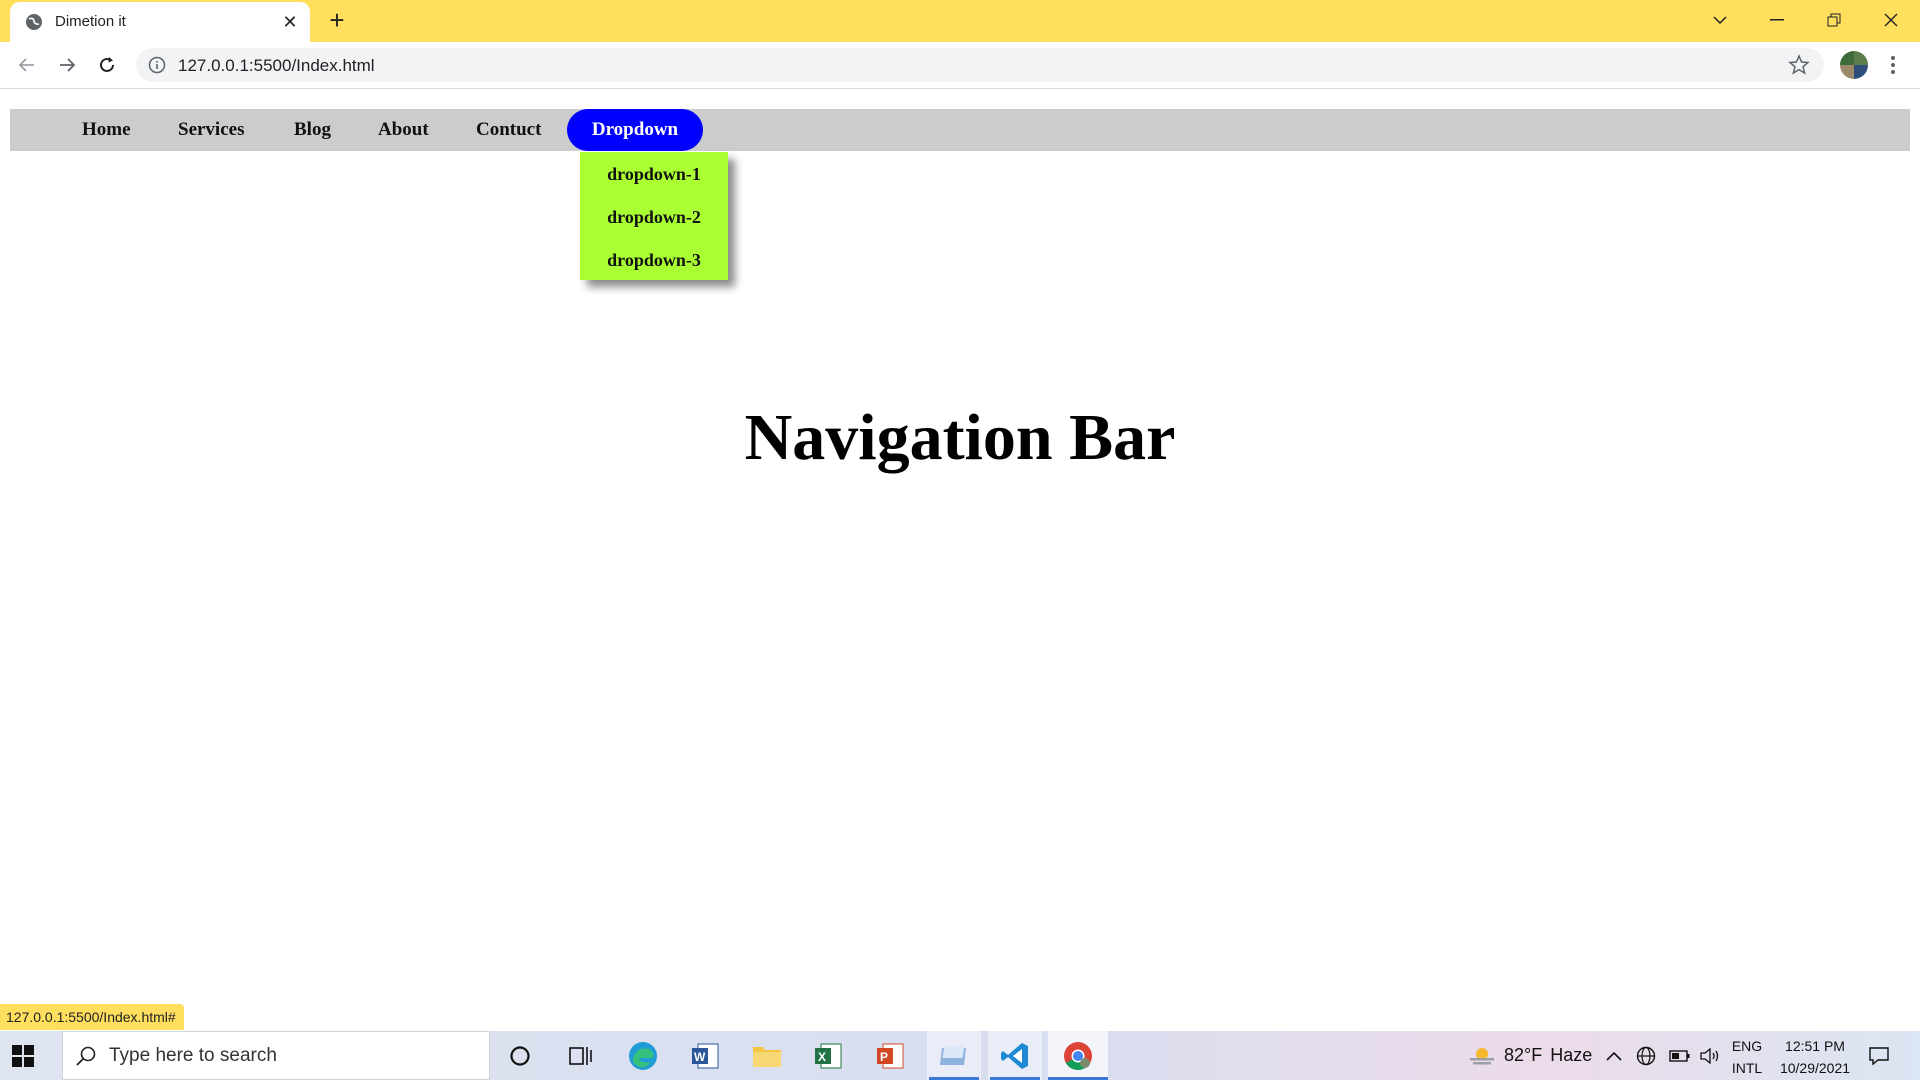 The image size is (1920, 1080). Describe the element at coordinates (822, 1057) in the screenshot. I see `svg-text: X` at that location.